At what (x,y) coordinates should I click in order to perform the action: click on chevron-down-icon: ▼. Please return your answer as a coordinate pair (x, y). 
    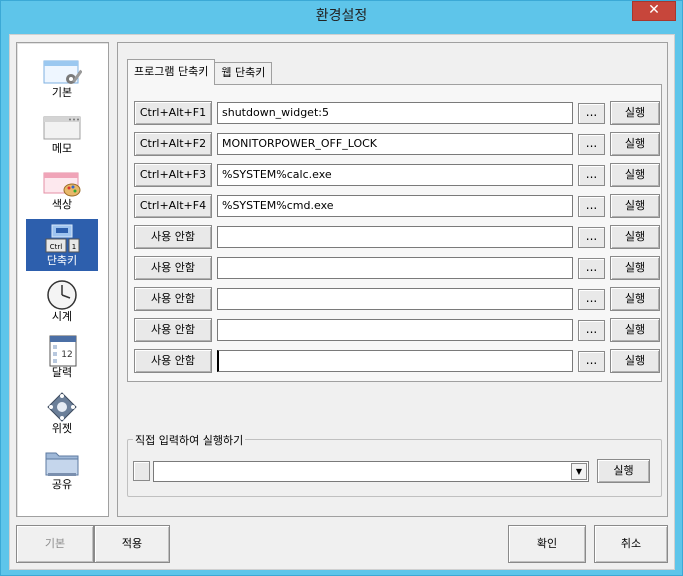
    Looking at the image, I should click on (579, 471).